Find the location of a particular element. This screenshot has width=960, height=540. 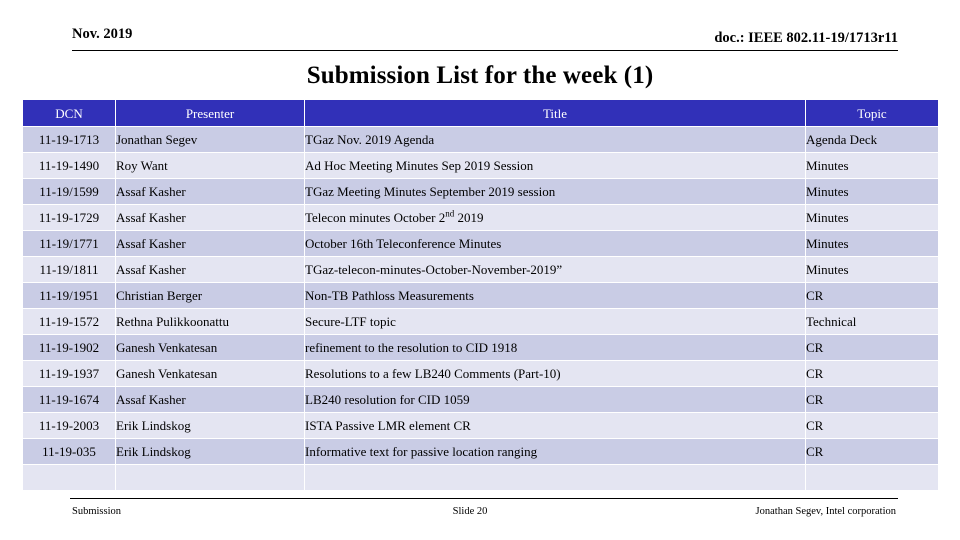

title-superscript: nd is located at coordinates (450, 213).